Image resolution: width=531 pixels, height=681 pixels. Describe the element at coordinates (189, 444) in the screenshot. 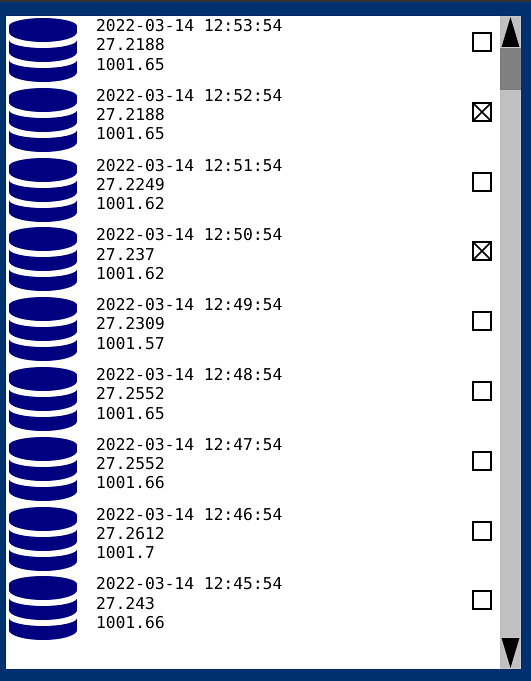

I see `timestamp: 2022-03-14 12:47:54` at that location.